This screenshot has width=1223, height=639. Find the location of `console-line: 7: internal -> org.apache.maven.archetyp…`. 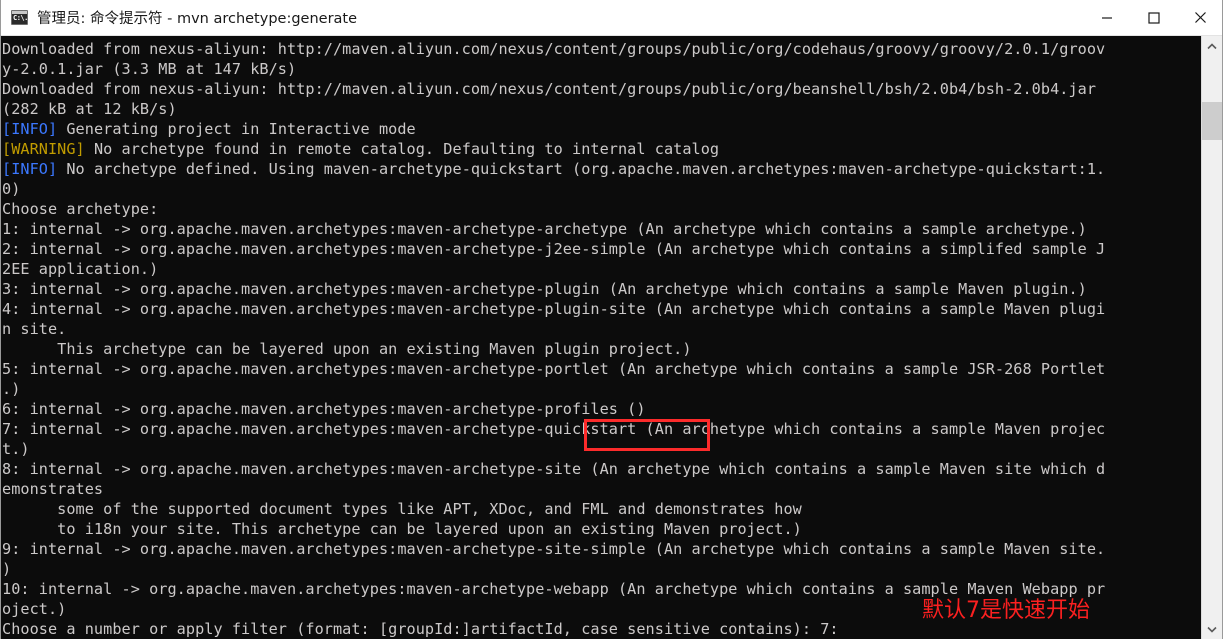

console-line: 7: internal -> org.apache.maven.archetyp… is located at coordinates (602, 429).